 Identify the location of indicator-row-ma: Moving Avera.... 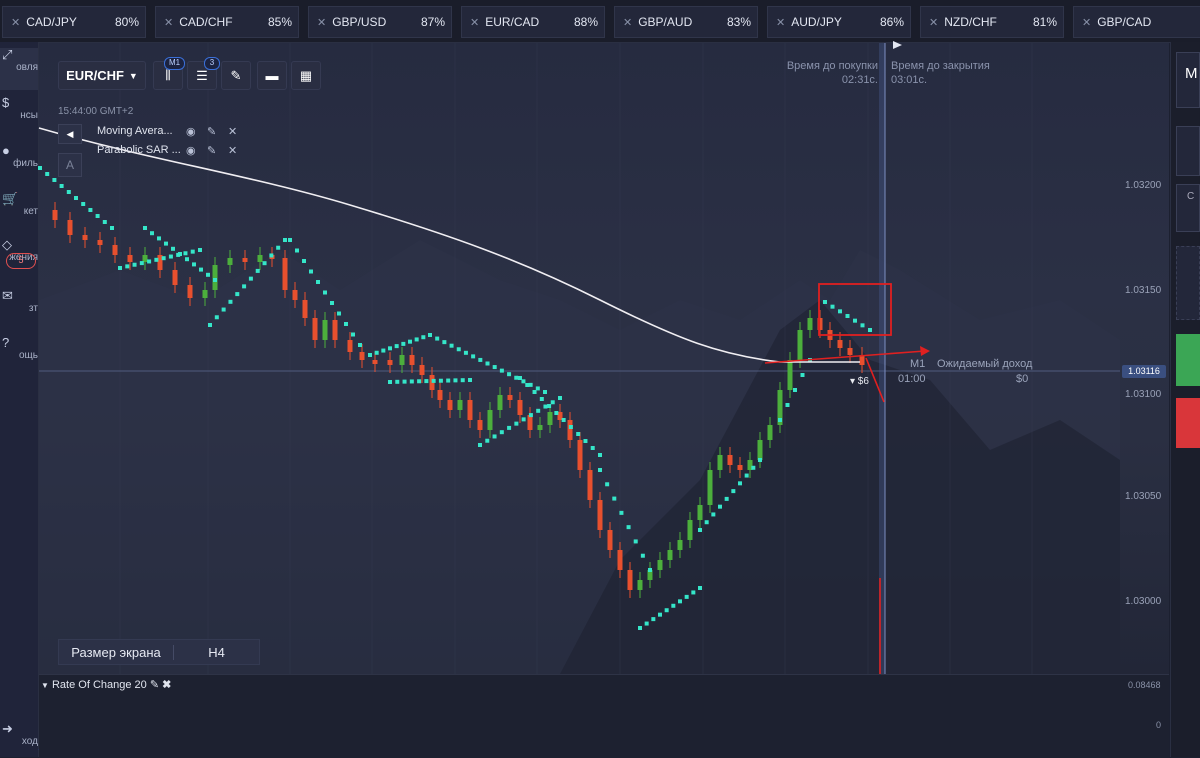
(135, 131).